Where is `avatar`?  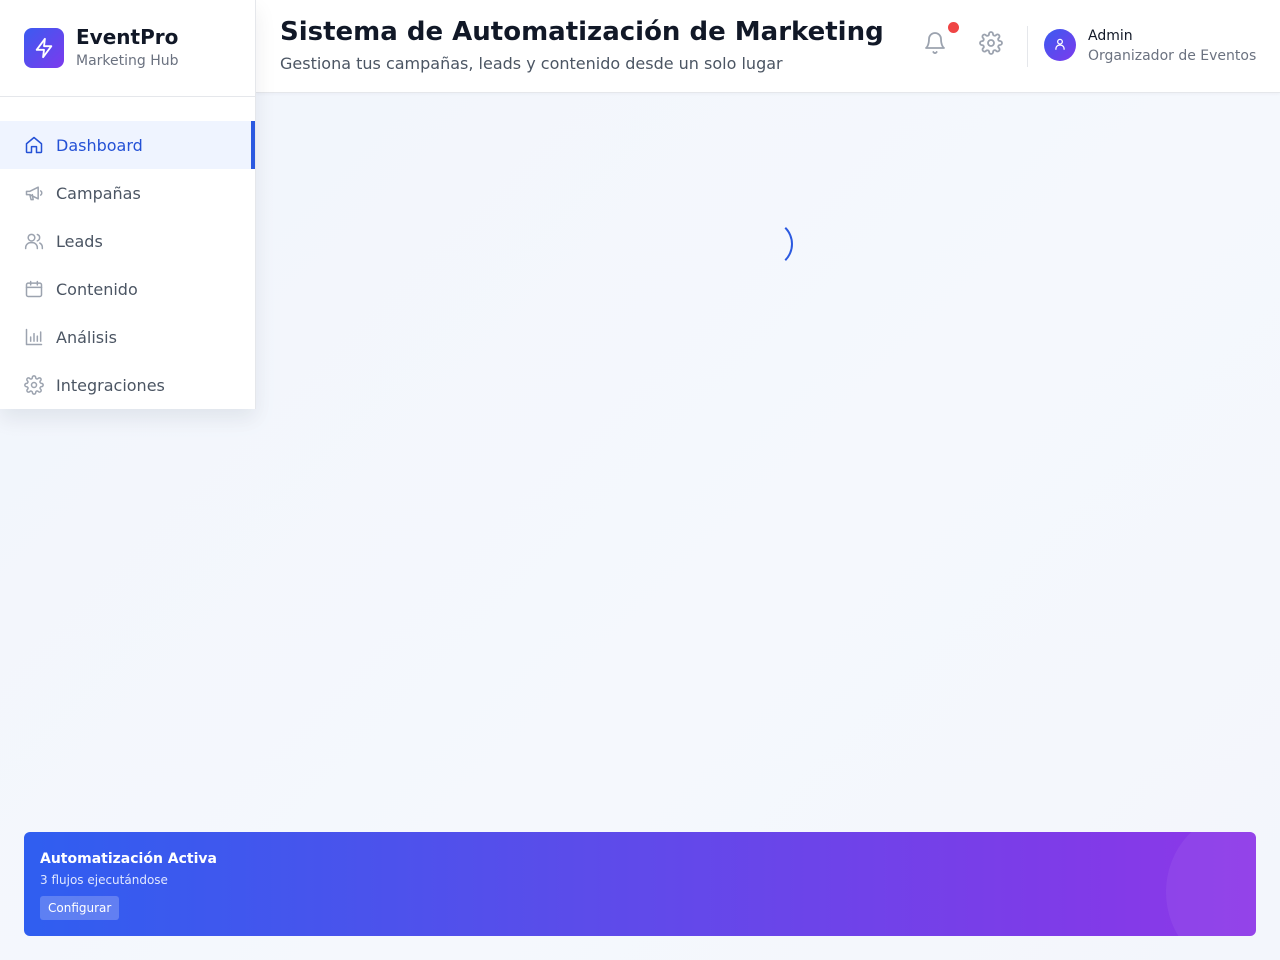 avatar is located at coordinates (1060, 45).